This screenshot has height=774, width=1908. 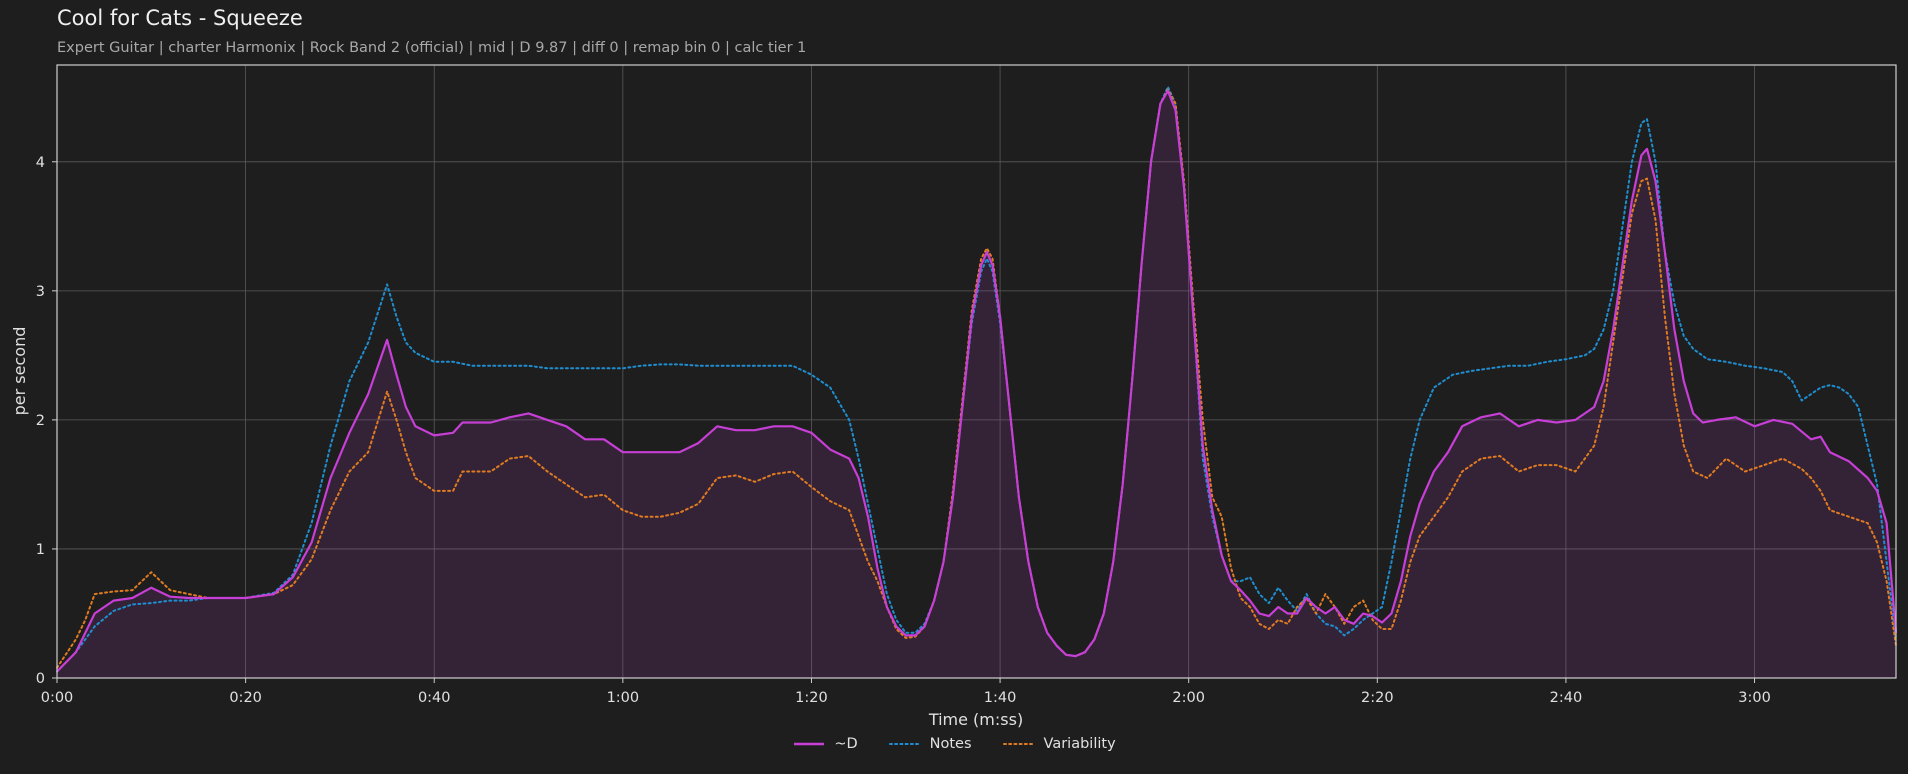 What do you see at coordinates (40, 421) in the screenshot?
I see `y-tick-label: 2` at bounding box center [40, 421].